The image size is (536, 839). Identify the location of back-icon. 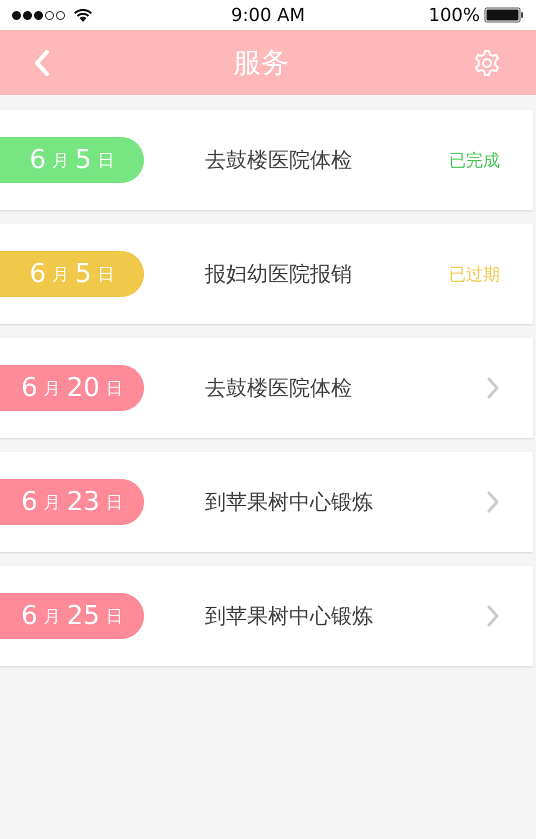
(42, 62).